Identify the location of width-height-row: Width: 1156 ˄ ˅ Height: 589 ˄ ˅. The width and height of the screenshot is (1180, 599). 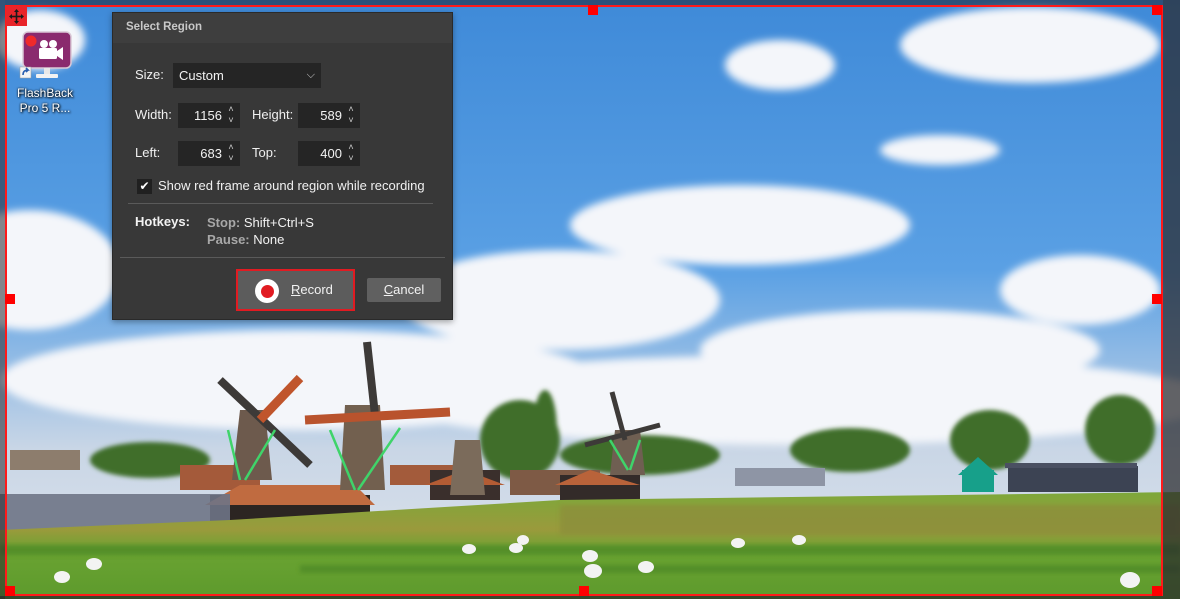
(282, 115).